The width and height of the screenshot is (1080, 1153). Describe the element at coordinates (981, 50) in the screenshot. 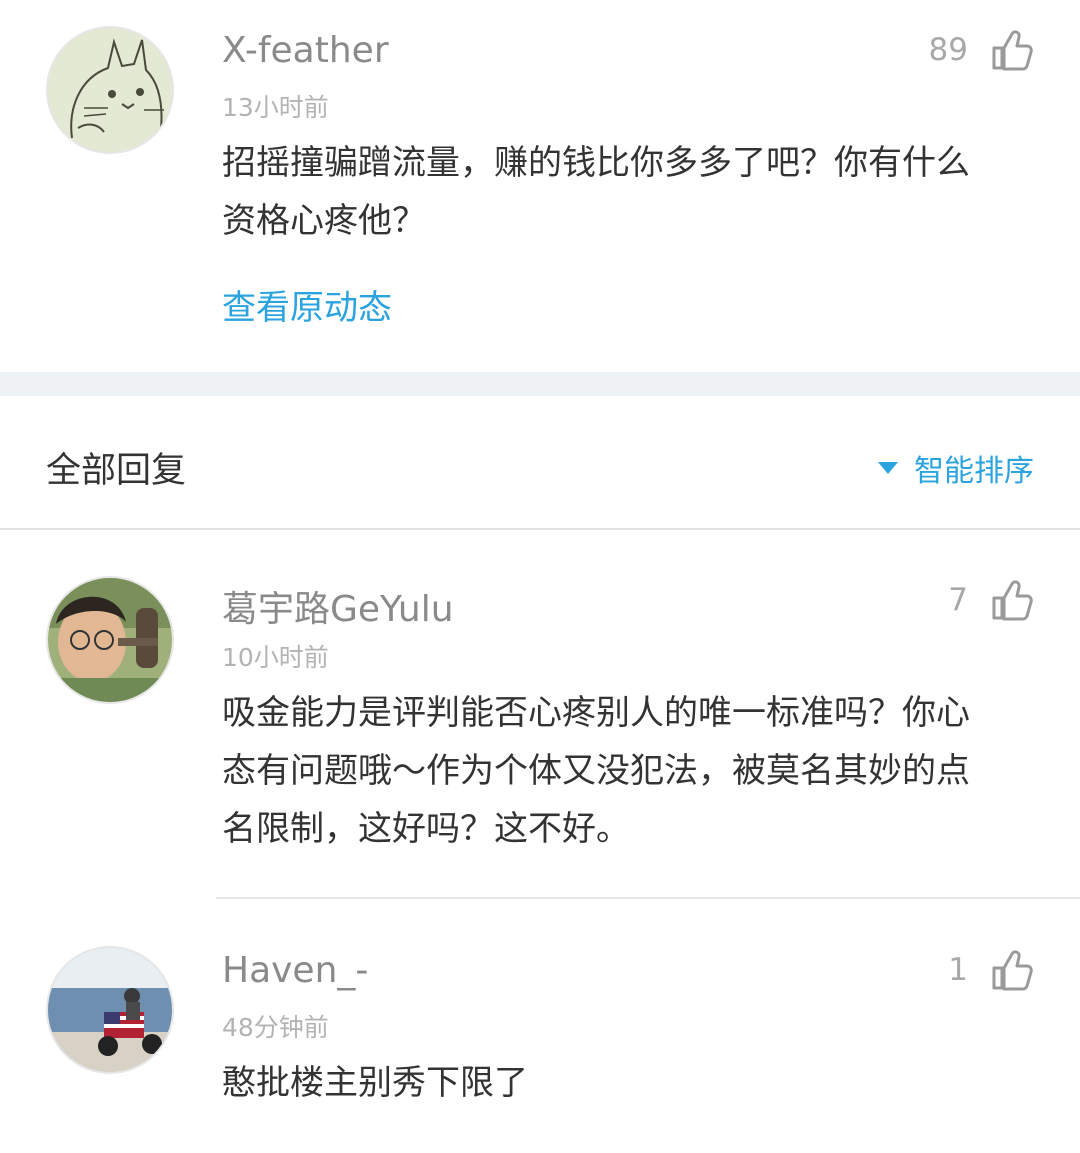

I see `like-button: 89` at that location.